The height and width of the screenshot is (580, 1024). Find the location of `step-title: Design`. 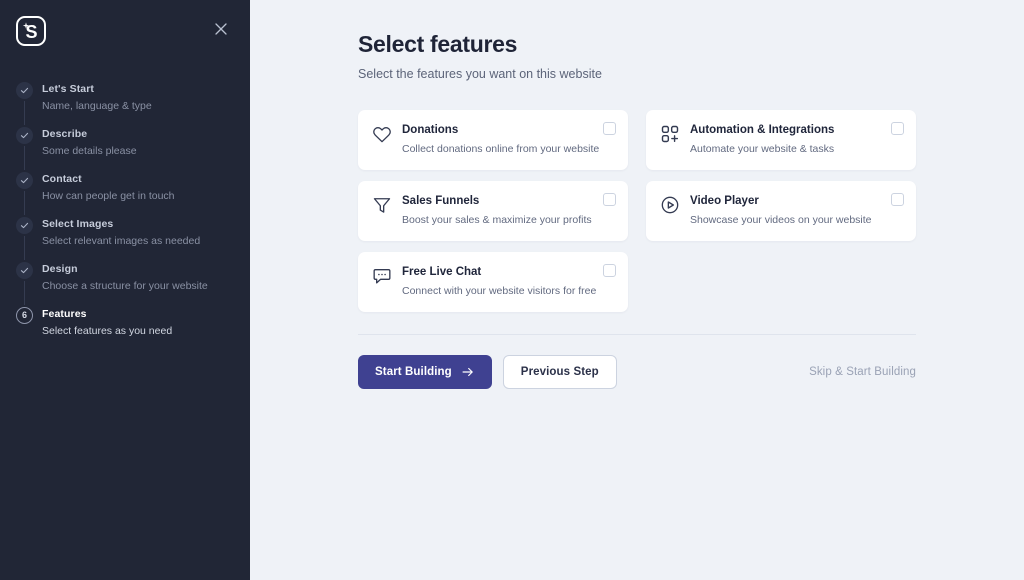

step-title: Design is located at coordinates (60, 269).